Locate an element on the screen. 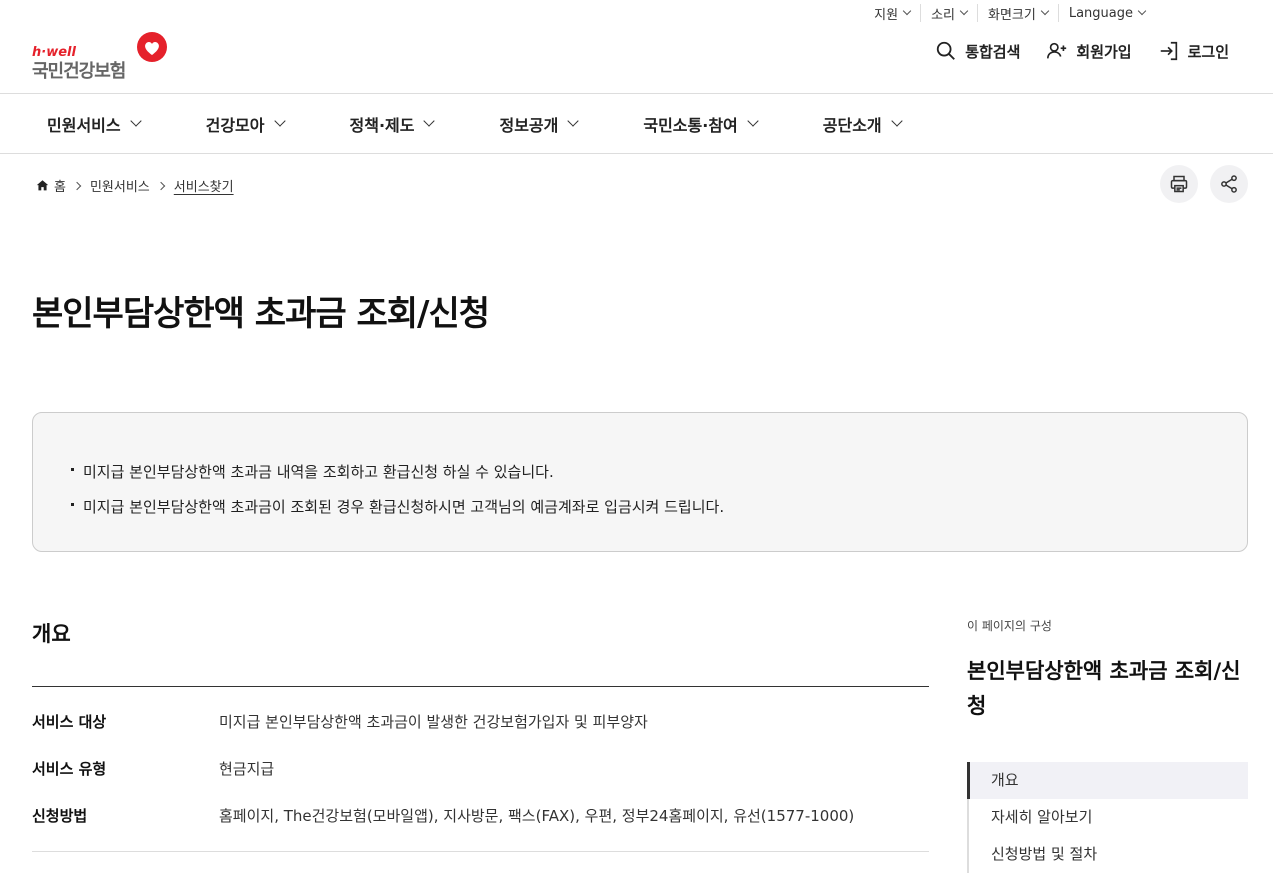  signup-button: 회원가입 is located at coordinates (1089, 51).